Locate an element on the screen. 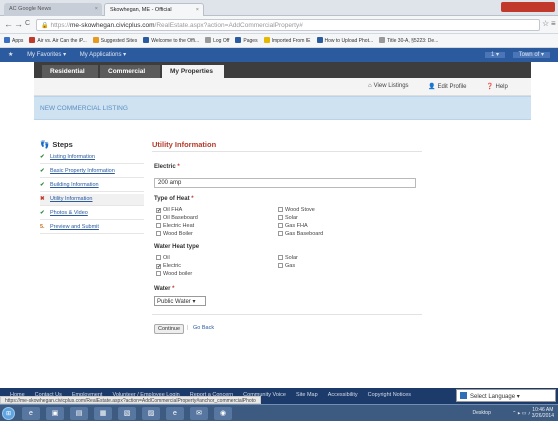 The width and height of the screenshot is (558, 421). error-icon: ✖ is located at coordinates (42, 199).